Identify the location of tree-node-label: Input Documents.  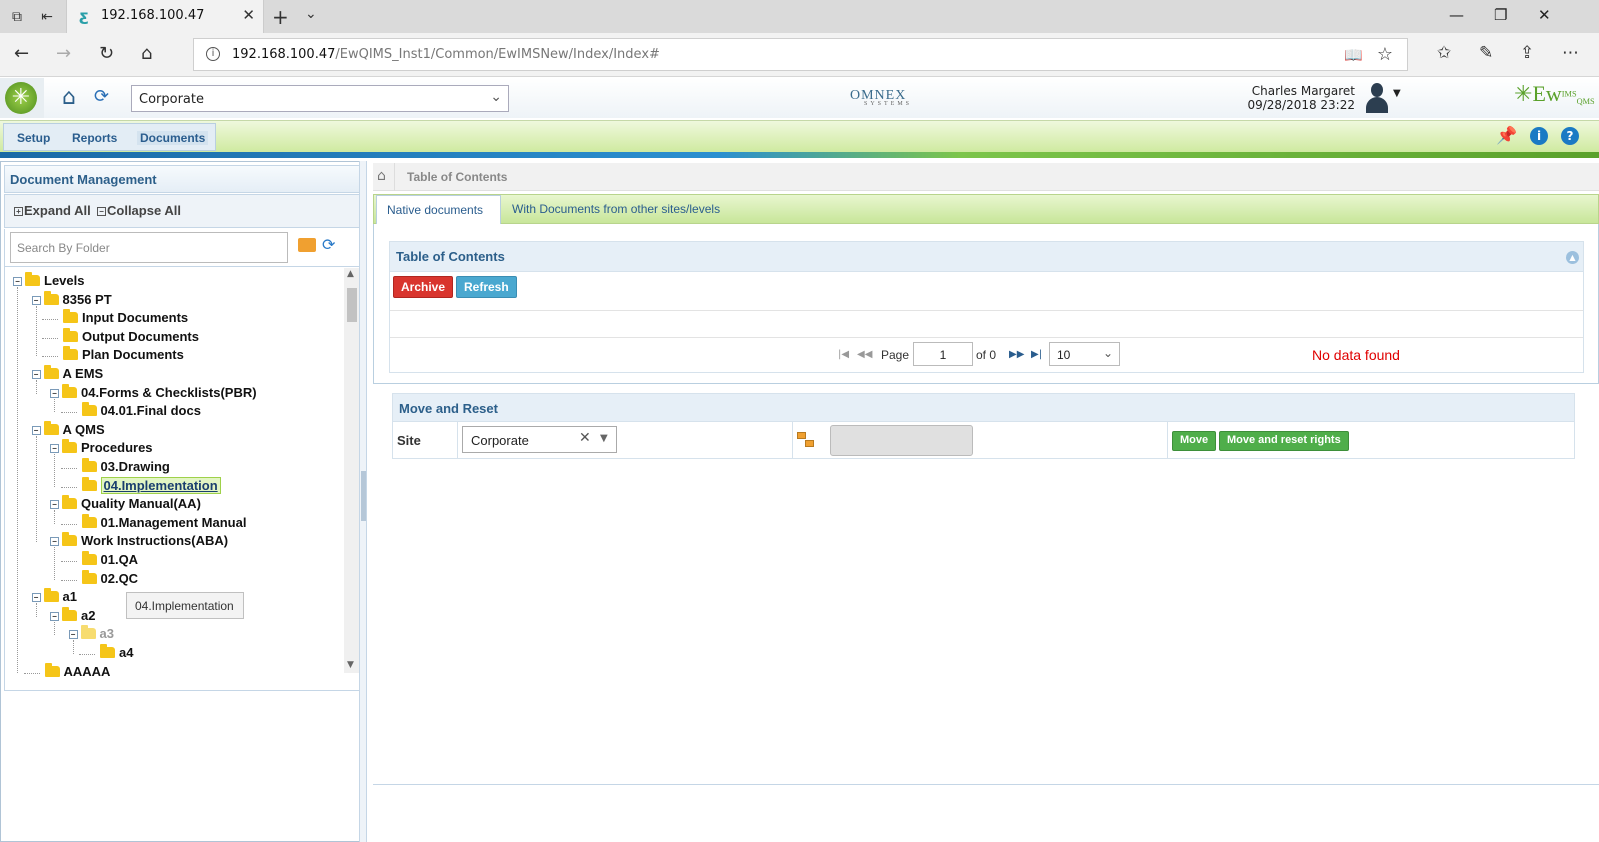
(135, 317).